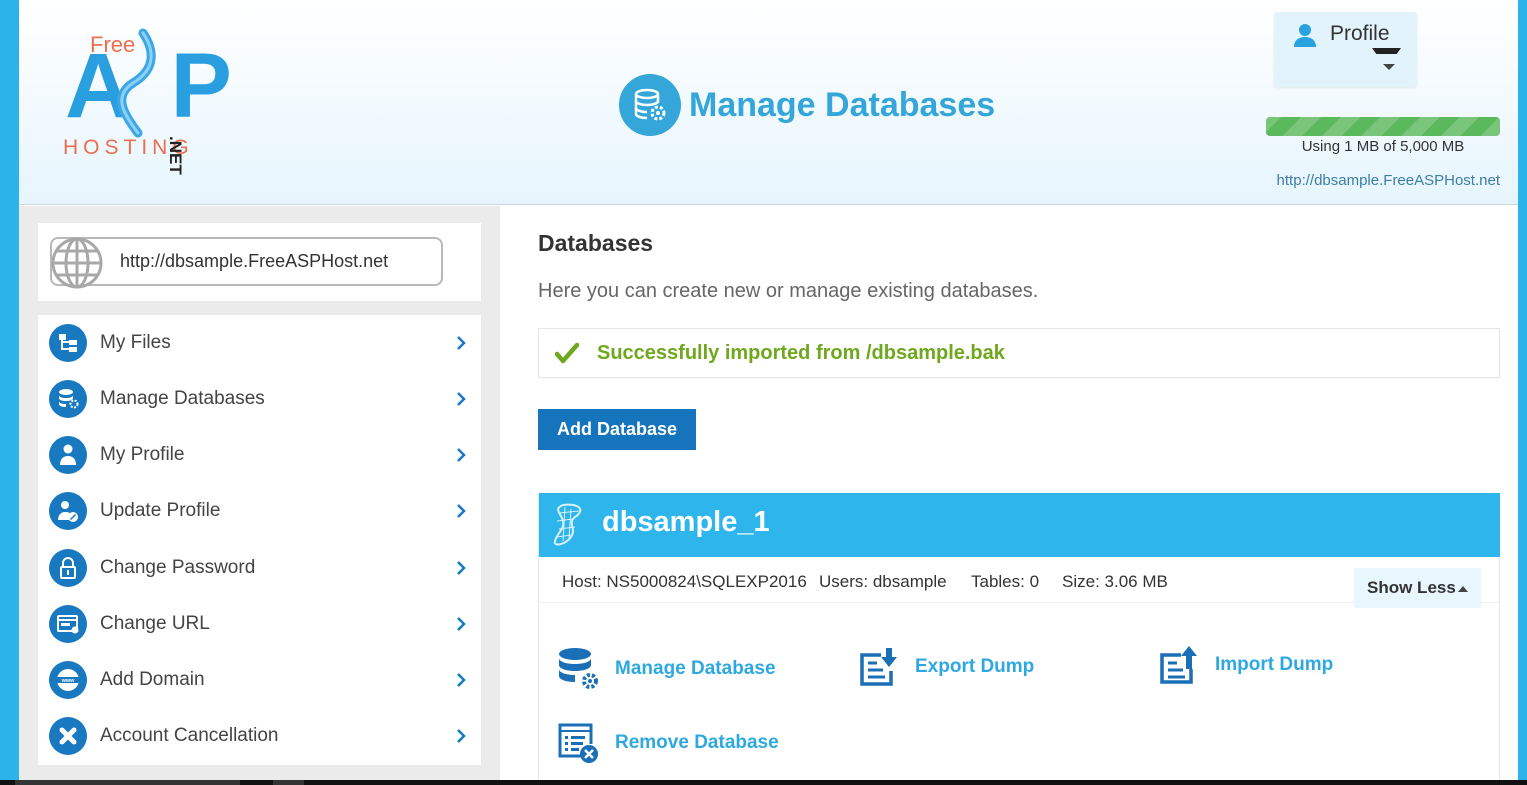 This screenshot has width=1527, height=785. What do you see at coordinates (68, 736) in the screenshot?
I see `close-circle-icon` at bounding box center [68, 736].